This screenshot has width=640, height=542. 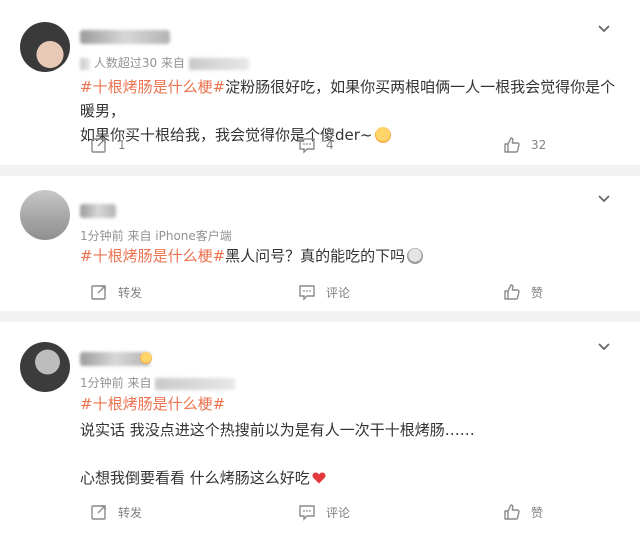 What do you see at coordinates (539, 145) in the screenshot?
I see `like-count: 32` at bounding box center [539, 145].